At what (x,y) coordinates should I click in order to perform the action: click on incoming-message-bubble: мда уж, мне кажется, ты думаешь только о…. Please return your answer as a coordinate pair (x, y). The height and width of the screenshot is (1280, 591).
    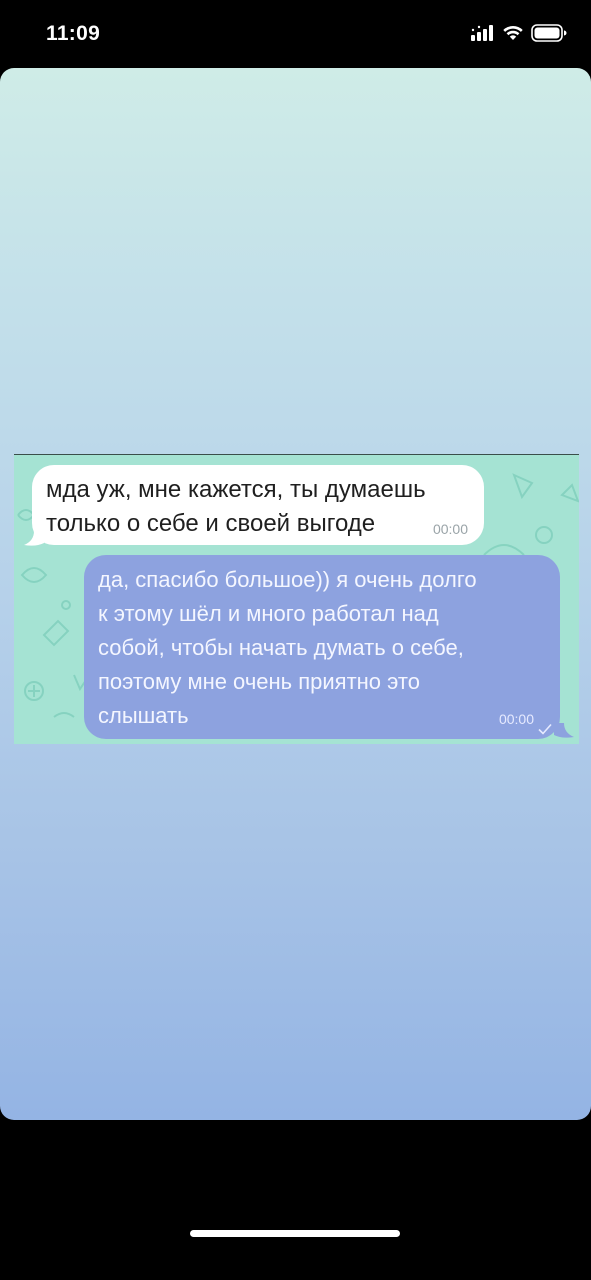
    Looking at the image, I should click on (258, 505).